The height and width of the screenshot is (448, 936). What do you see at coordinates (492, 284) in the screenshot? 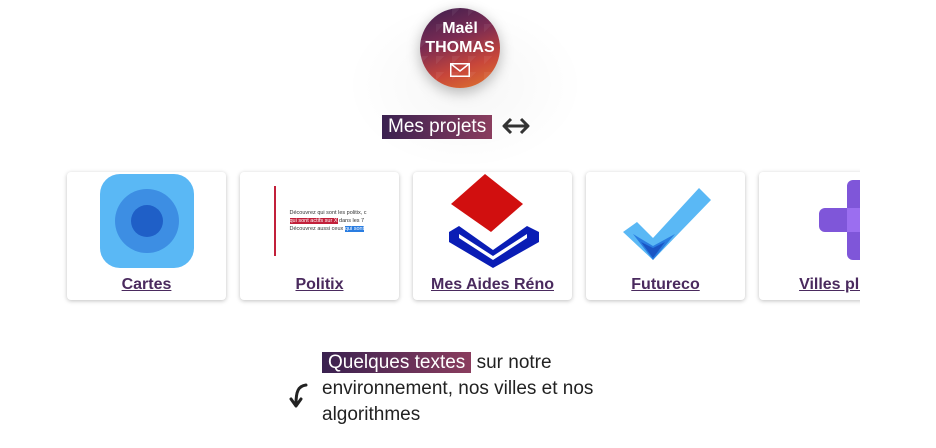
I see `project-label-mes-aides-reno: Mes Aides Réno` at bounding box center [492, 284].